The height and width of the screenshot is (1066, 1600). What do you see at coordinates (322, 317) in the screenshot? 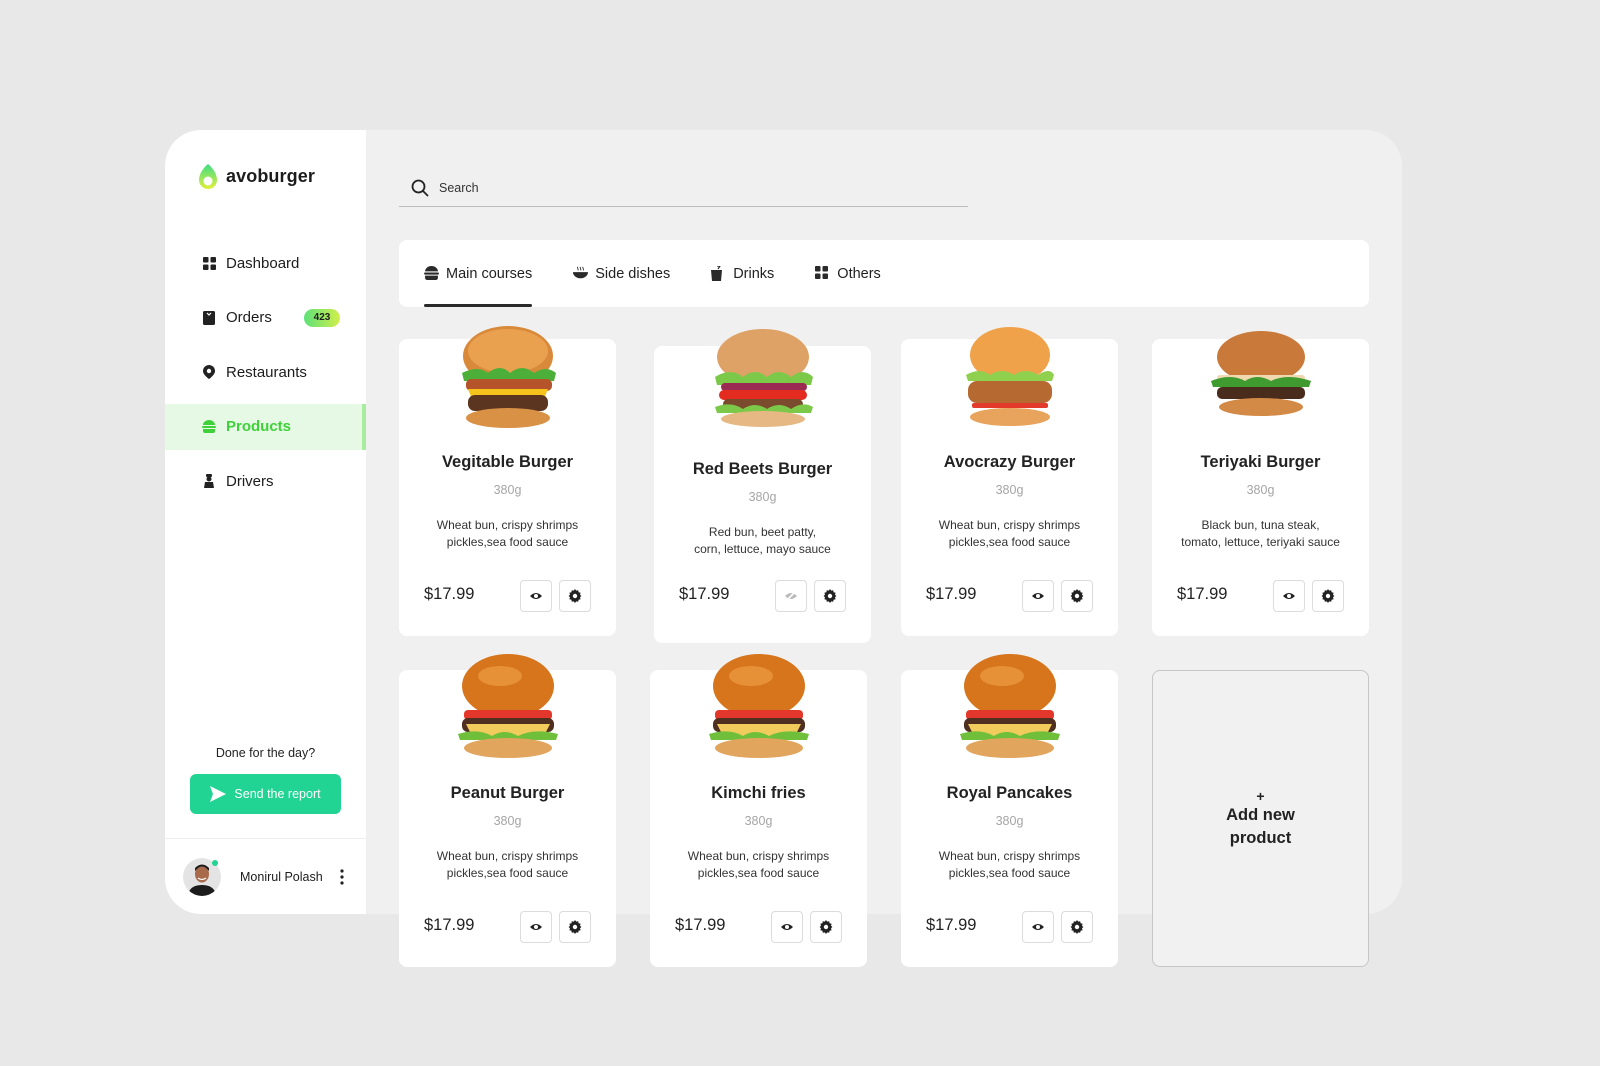
I see `orders-count-badge: 423` at bounding box center [322, 317].